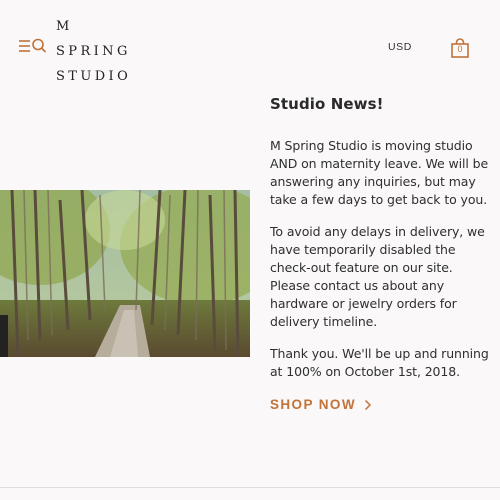 This screenshot has width=500, height=500. I want to click on logo-line-1: M, so click(64, 26).